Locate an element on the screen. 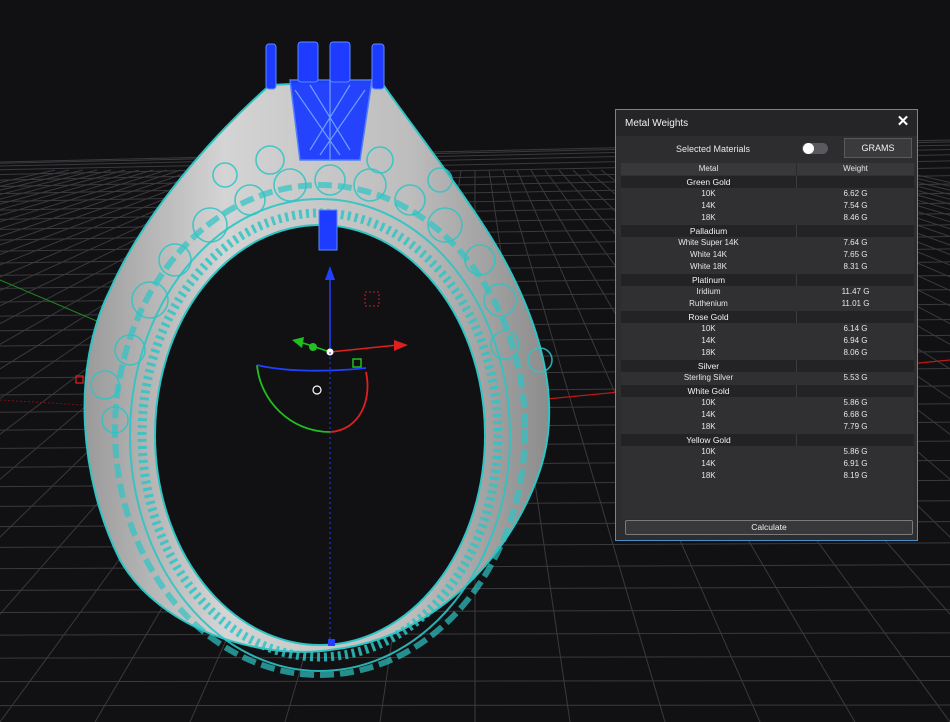 Image resolution: width=950 pixels, height=722 pixels. group-name: Palladium is located at coordinates (709, 231).